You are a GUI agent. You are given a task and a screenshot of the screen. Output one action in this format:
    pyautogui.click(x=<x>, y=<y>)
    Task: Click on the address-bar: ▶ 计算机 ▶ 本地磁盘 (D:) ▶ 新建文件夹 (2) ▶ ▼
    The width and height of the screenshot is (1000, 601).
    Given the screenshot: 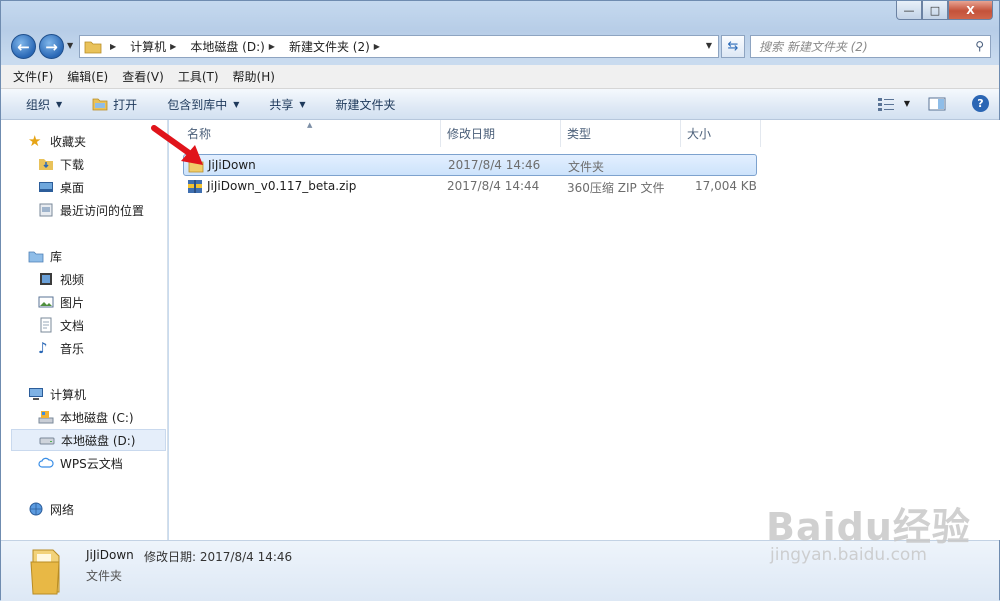 What is the action you would take?
    pyautogui.click(x=399, y=46)
    